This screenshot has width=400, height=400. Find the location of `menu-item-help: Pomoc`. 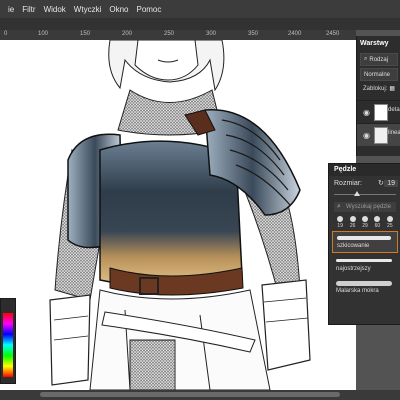

menu-item-help: Pomoc is located at coordinates (148, 9).